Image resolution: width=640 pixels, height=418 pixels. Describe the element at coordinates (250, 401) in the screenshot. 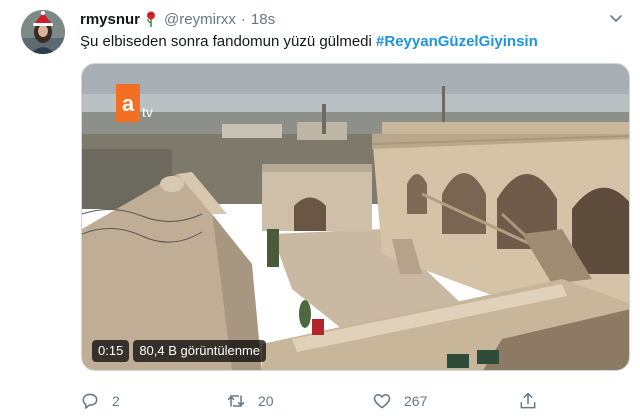

I see `retweet-button: 20` at that location.